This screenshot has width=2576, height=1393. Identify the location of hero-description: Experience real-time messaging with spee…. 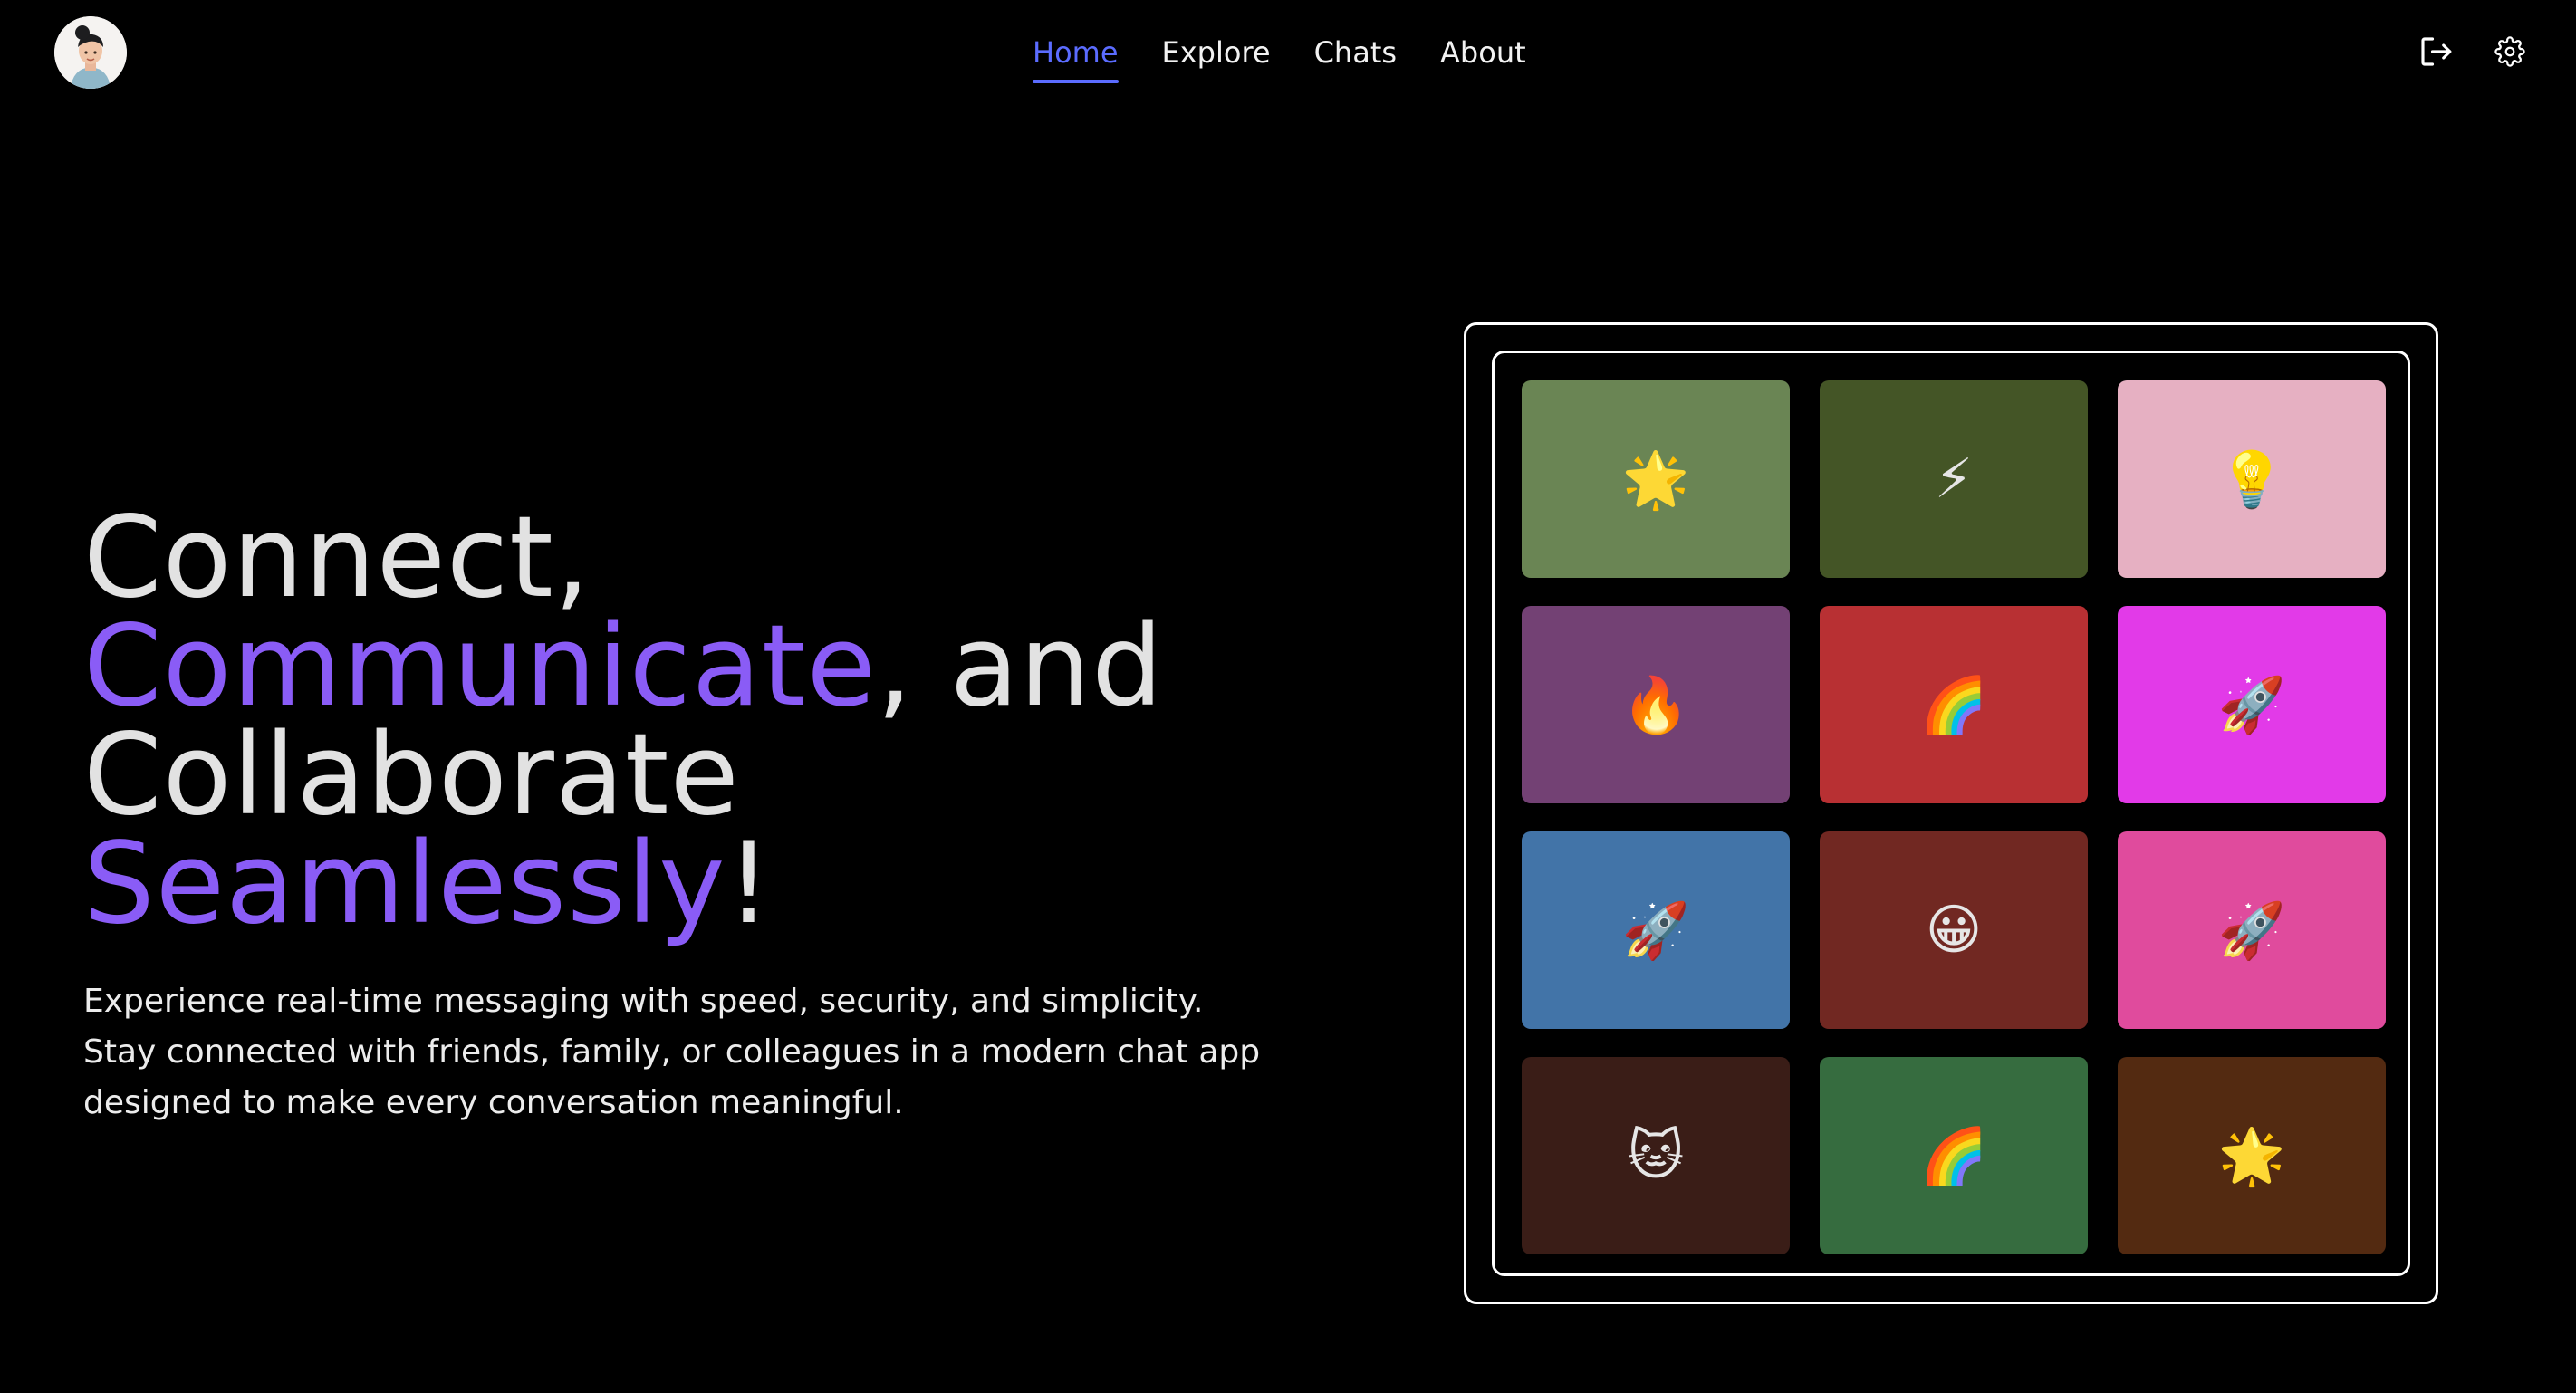
(672, 1052).